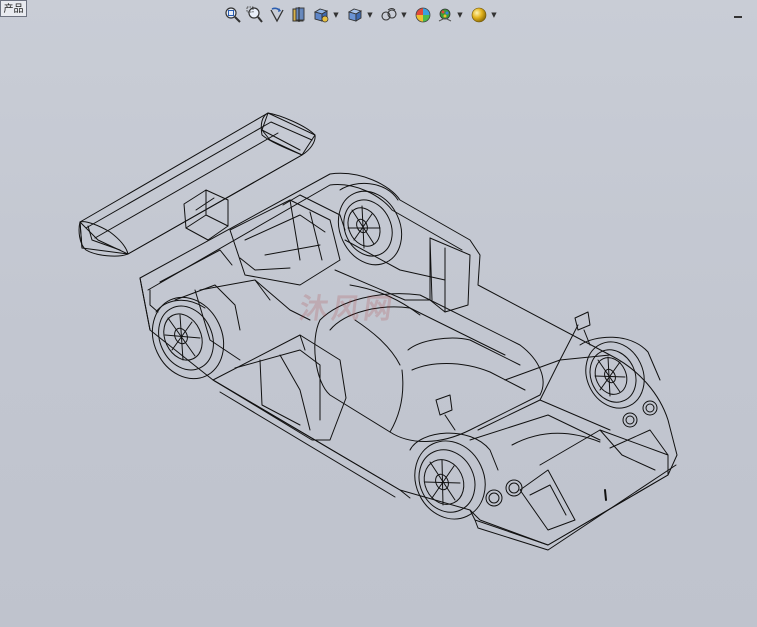  Describe the element at coordinates (348, 308) in the screenshot. I see `watermark: 沐风网` at that location.